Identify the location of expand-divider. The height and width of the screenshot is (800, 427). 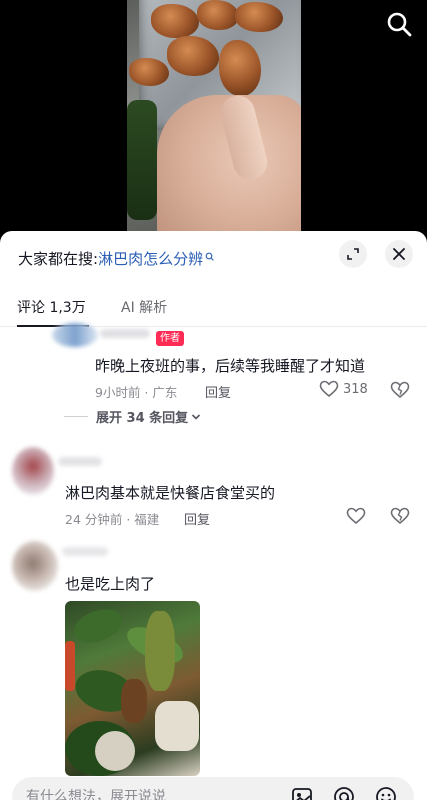
(76, 416).